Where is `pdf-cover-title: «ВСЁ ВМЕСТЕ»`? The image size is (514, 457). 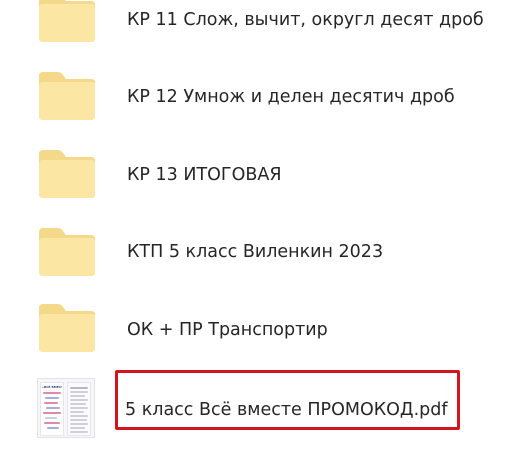
pdf-cover-title: «ВСЁ ВМЕСТЕ» is located at coordinates (52, 387).